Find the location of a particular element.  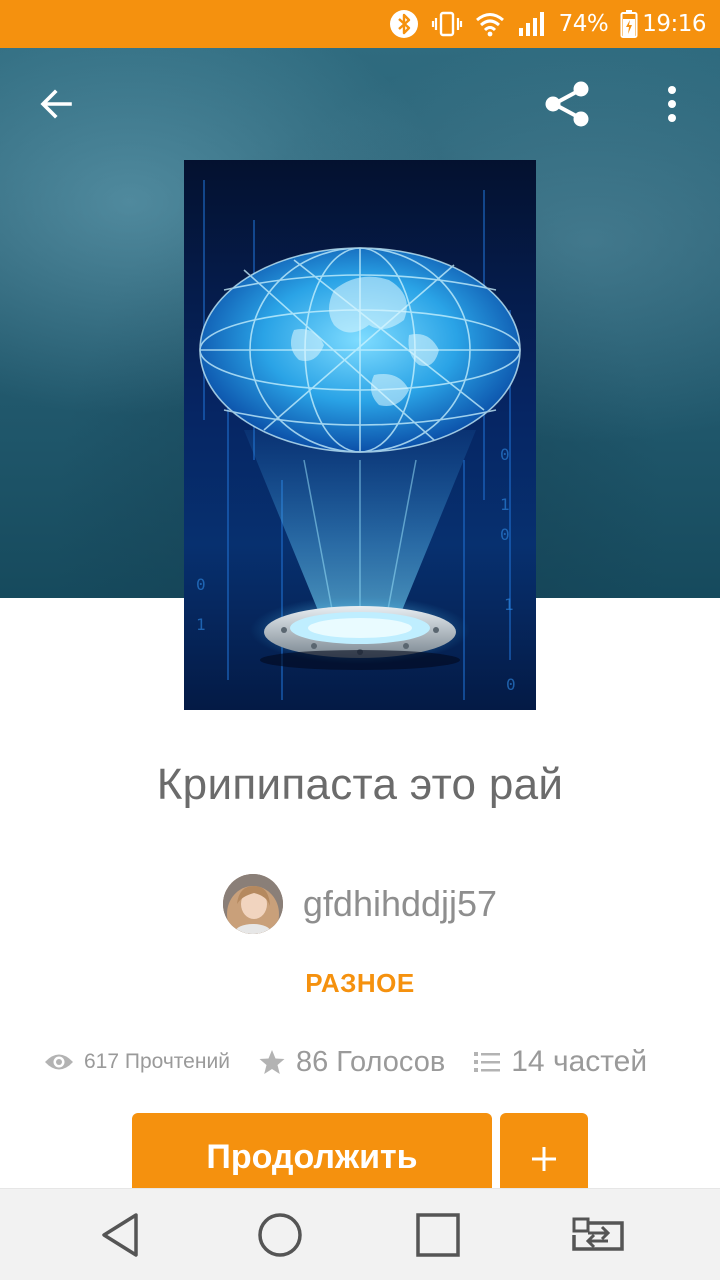

nav-back-button is located at coordinates (120, 1235).